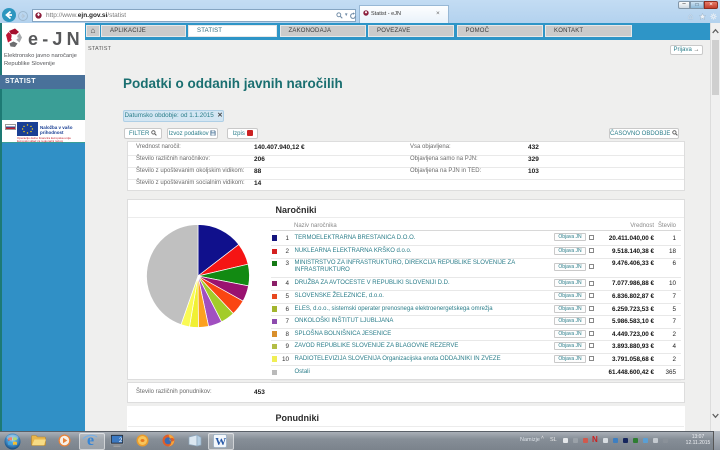 This screenshot has height=450, width=720. Describe the element at coordinates (220, 442) in the screenshot. I see `svg-text: W` at that location.